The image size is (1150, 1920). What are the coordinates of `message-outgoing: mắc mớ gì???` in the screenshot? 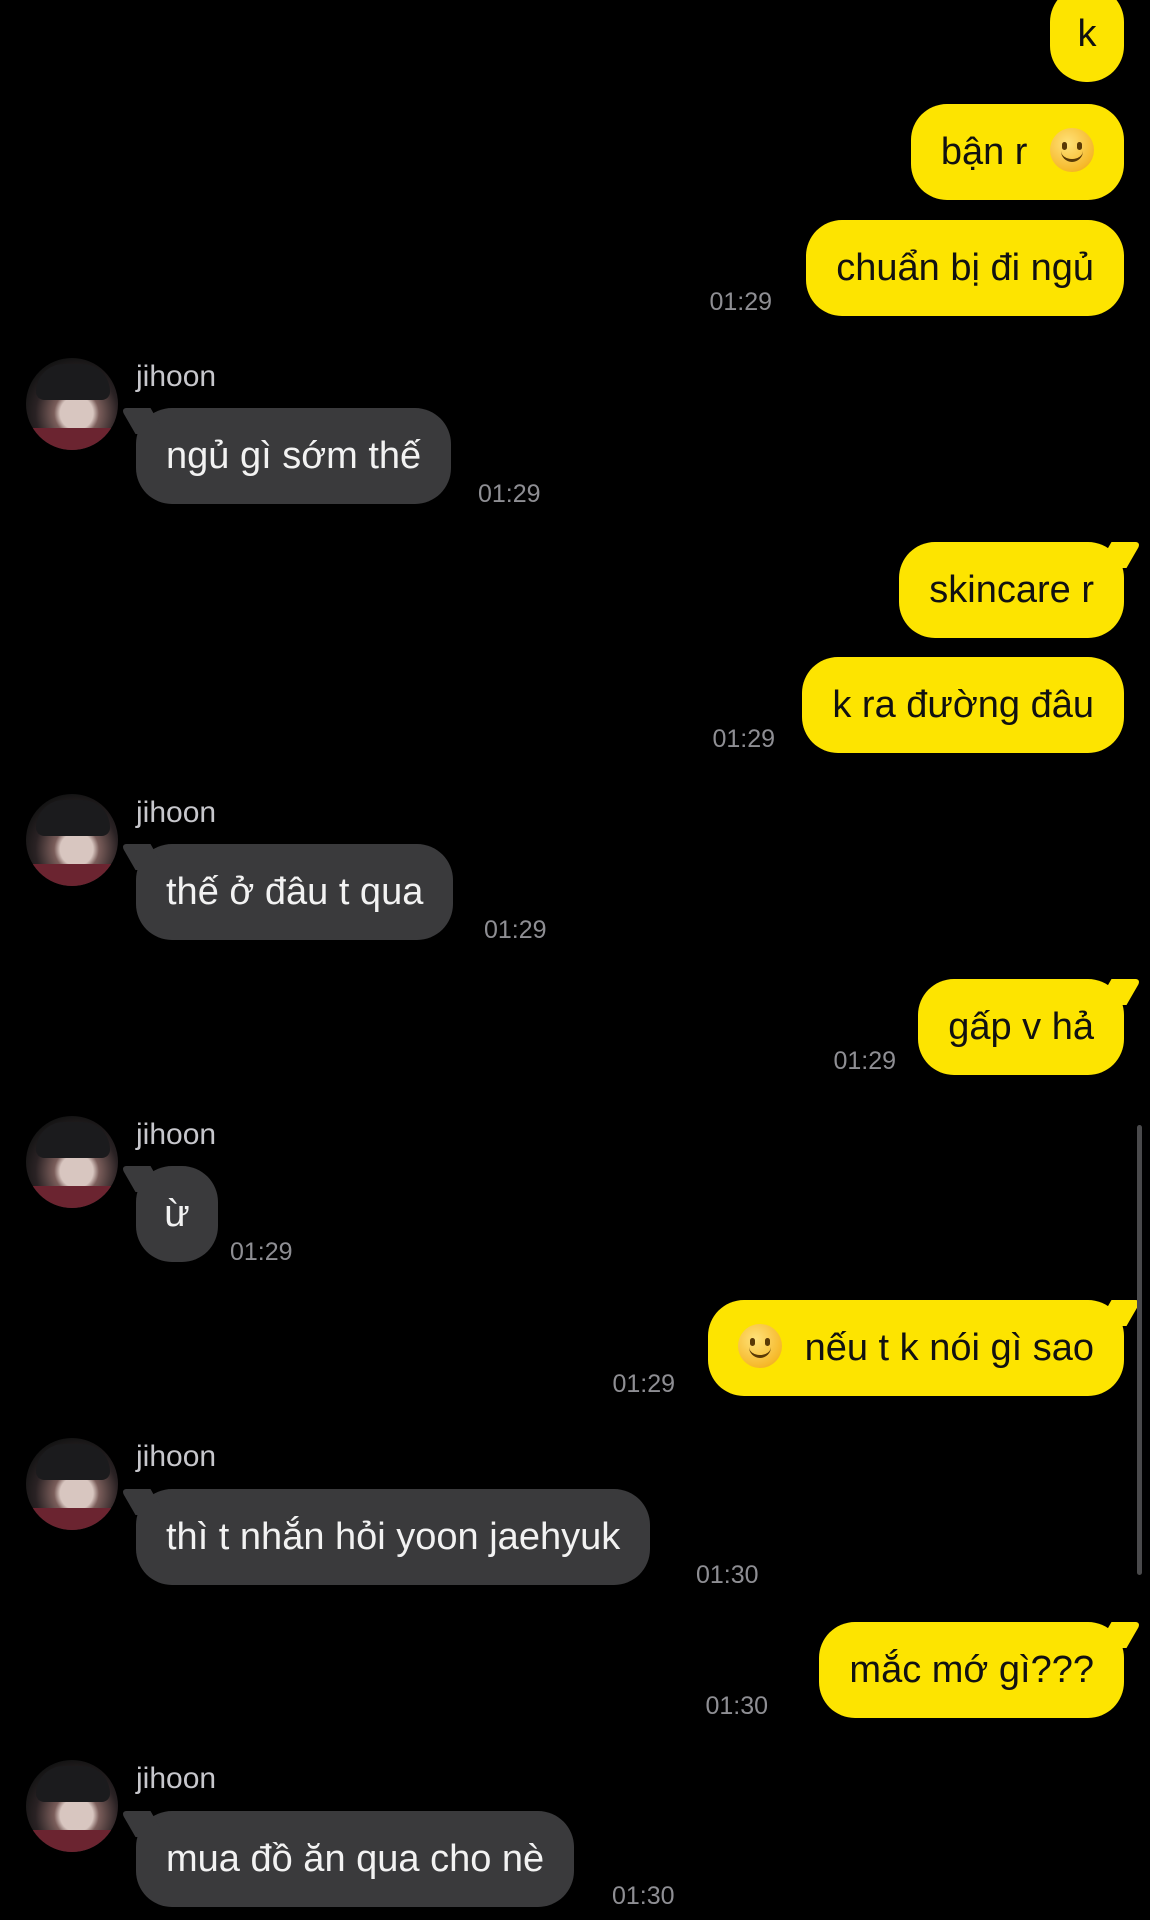 It's located at (971, 1670).